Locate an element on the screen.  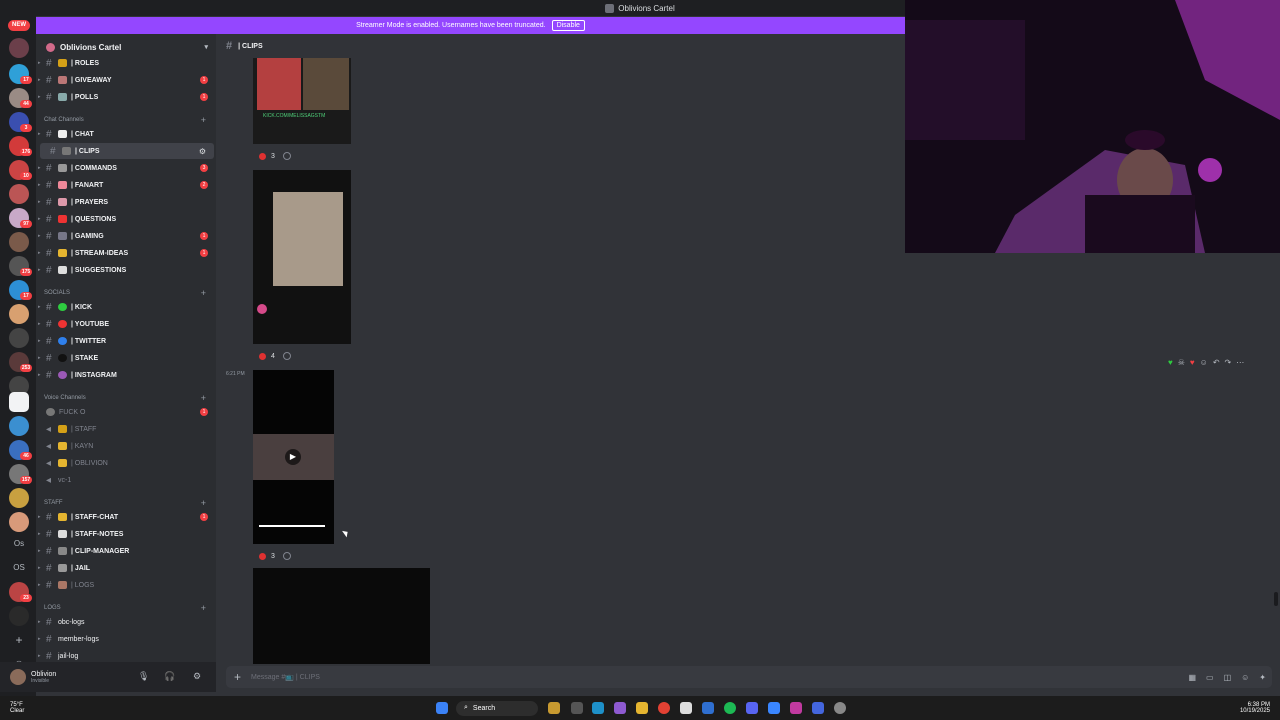
emoji-icon: ☺ is located at coordinates (1245, 677).